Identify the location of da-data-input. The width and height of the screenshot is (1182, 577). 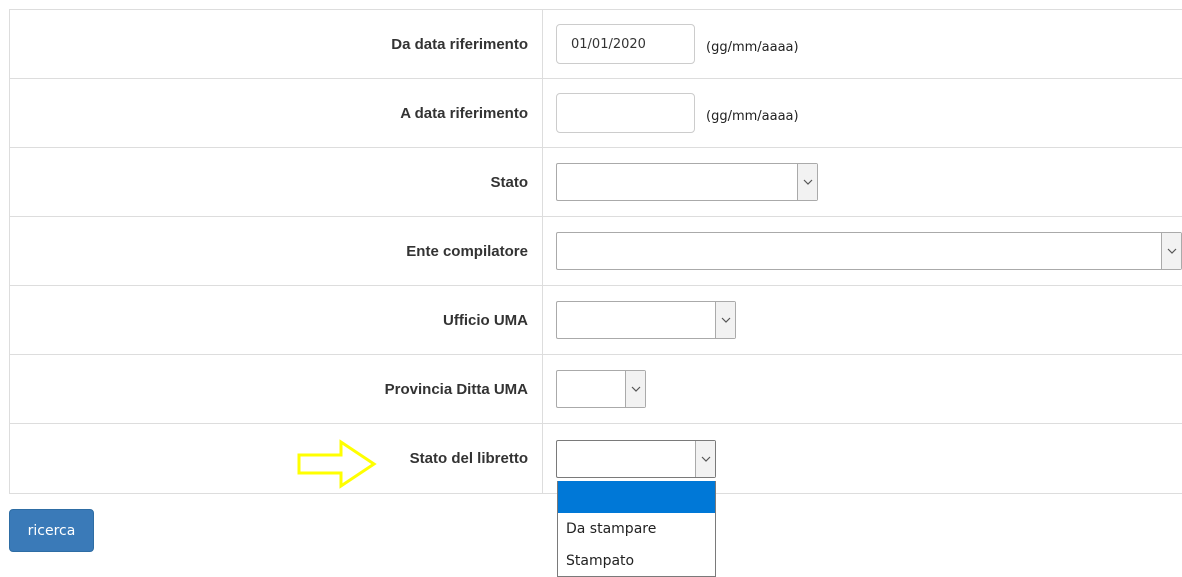
(625, 44).